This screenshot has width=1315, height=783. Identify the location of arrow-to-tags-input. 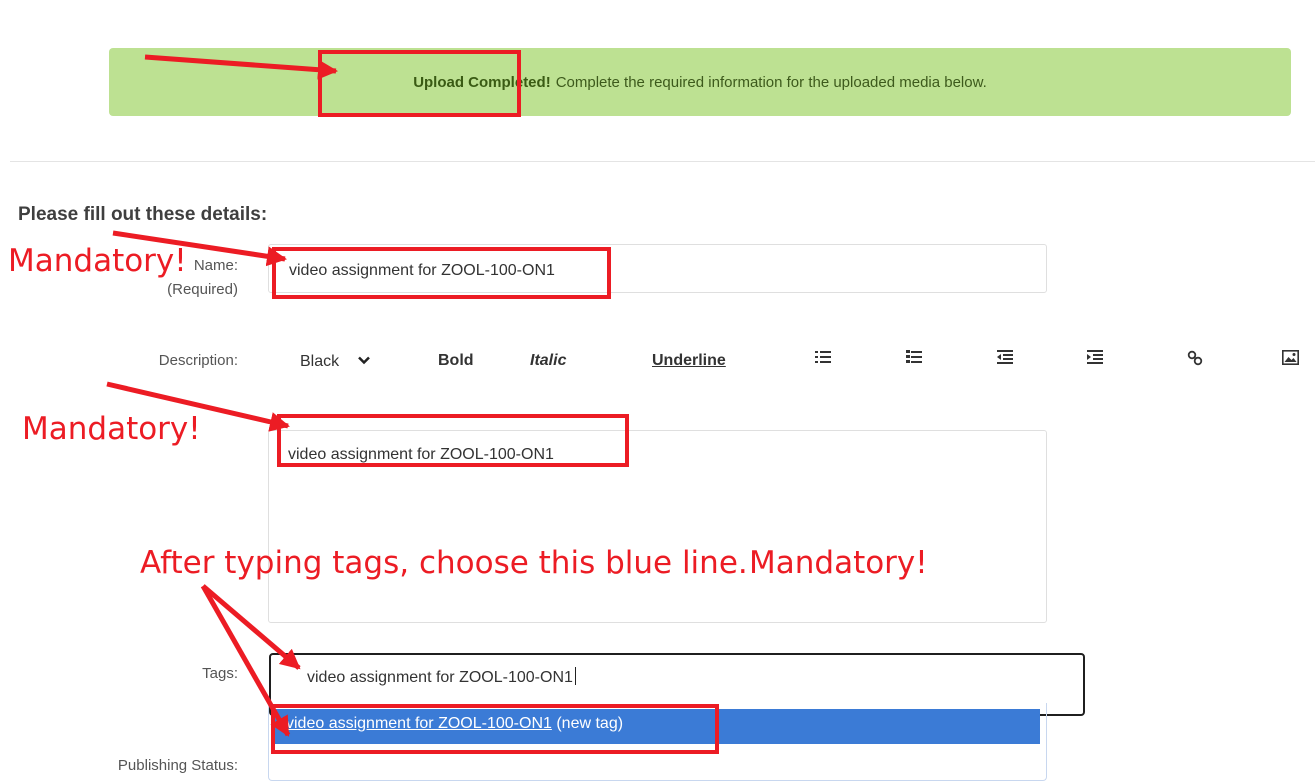
(251, 627).